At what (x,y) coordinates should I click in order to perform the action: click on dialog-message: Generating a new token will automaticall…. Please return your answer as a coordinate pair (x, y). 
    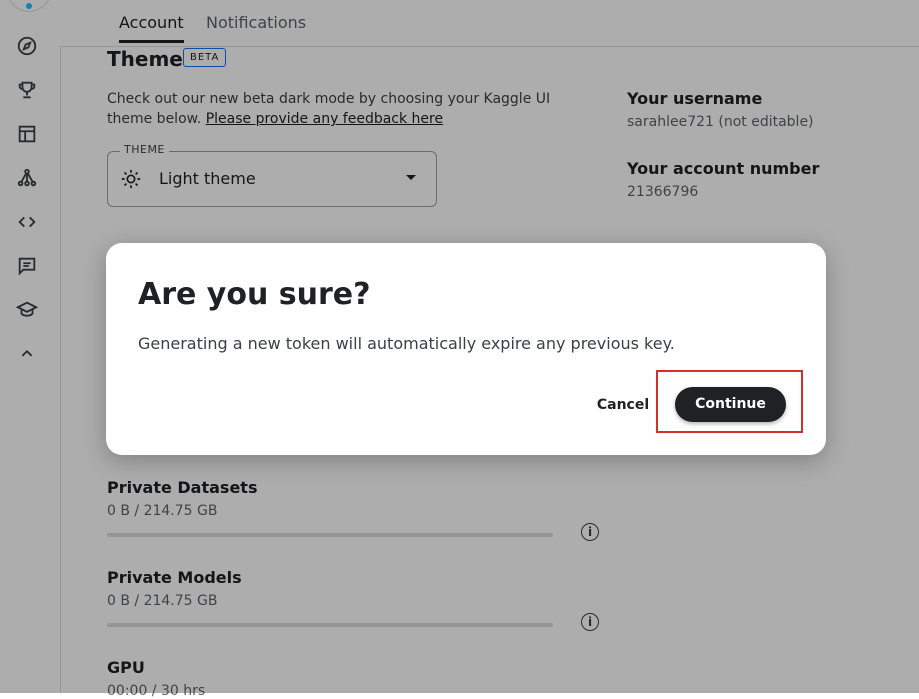
    Looking at the image, I should click on (406, 343).